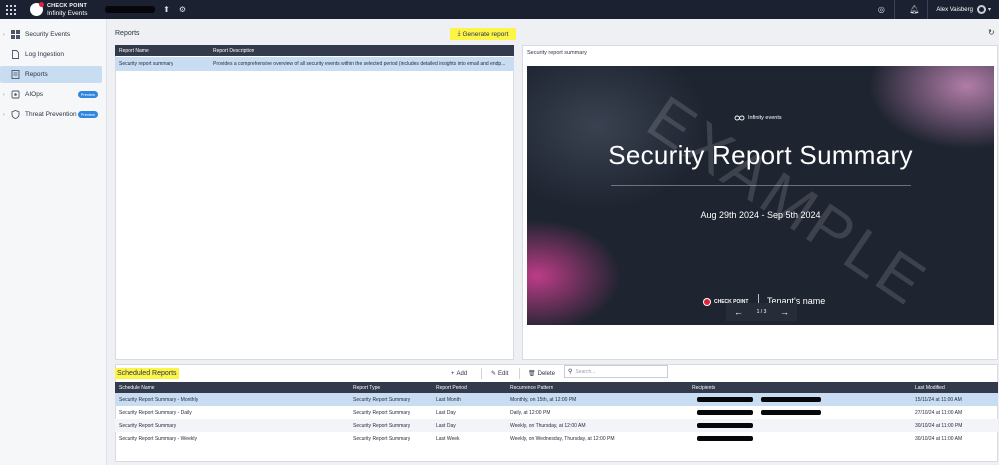 The width and height of the screenshot is (999, 465). I want to click on sidebar-item-label: Threat Prevention, so click(51, 114).